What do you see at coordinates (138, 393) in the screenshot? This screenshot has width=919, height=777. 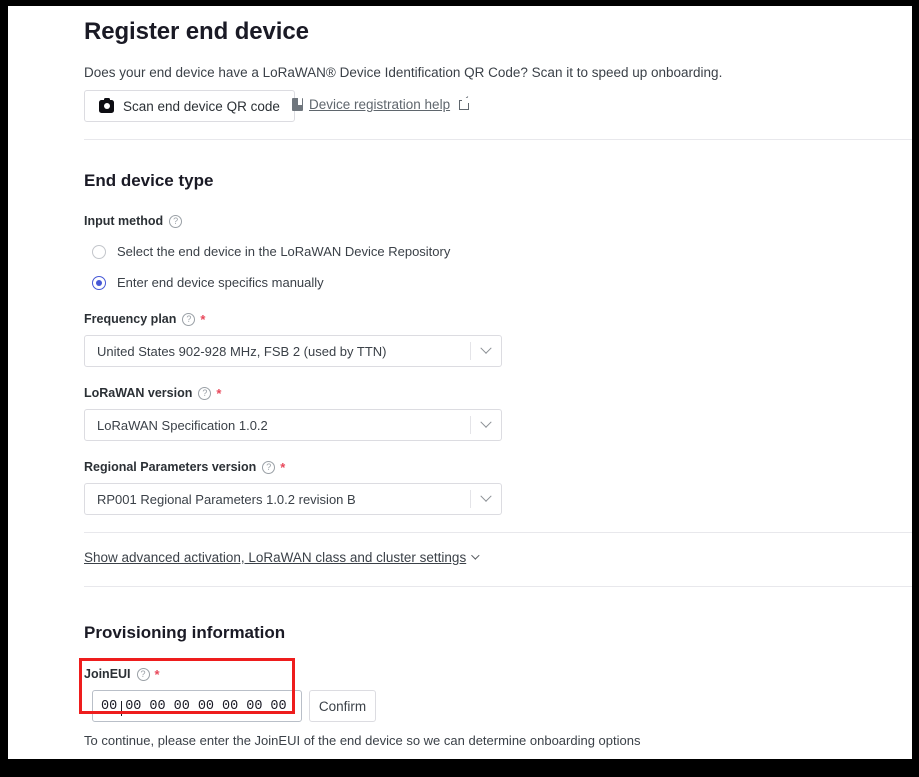 I see `lorawan-version-label-text: LoRaWAN version` at bounding box center [138, 393].